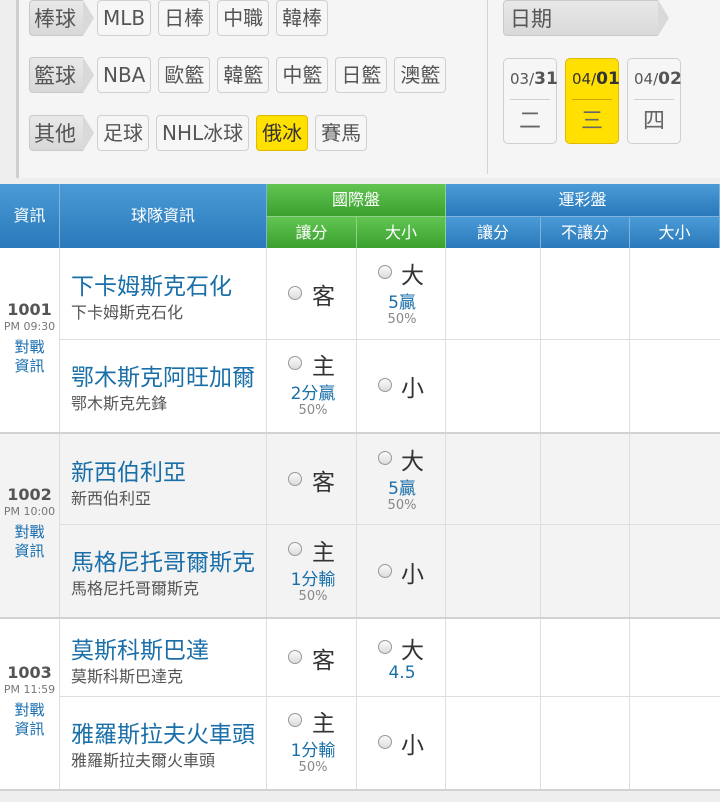 The width and height of the screenshot is (720, 802). What do you see at coordinates (341, 133) in the screenshot?
I see `chip-horse-racing: 賽馬` at bounding box center [341, 133].